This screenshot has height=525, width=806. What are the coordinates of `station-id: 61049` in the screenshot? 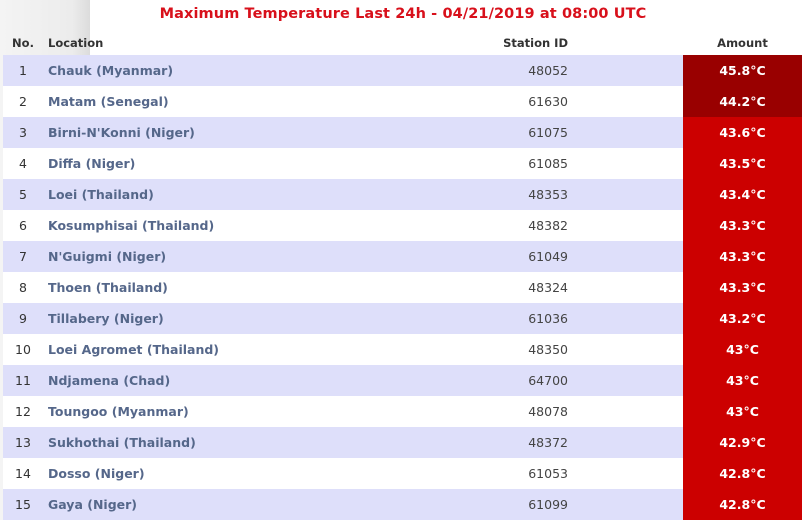 It's located at (563, 256).